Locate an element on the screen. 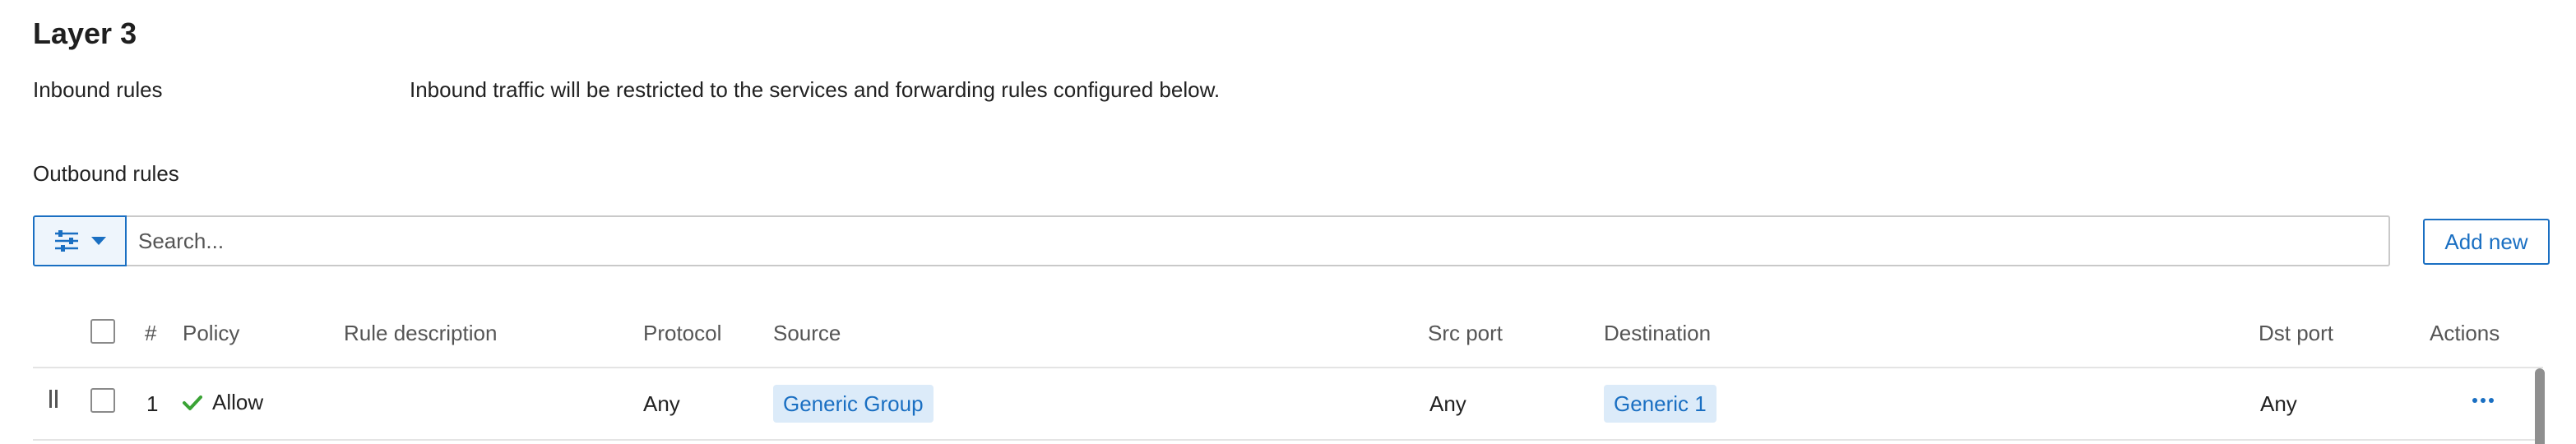 This screenshot has height=444, width=2576. add-new-button: Add new is located at coordinates (2486, 242).